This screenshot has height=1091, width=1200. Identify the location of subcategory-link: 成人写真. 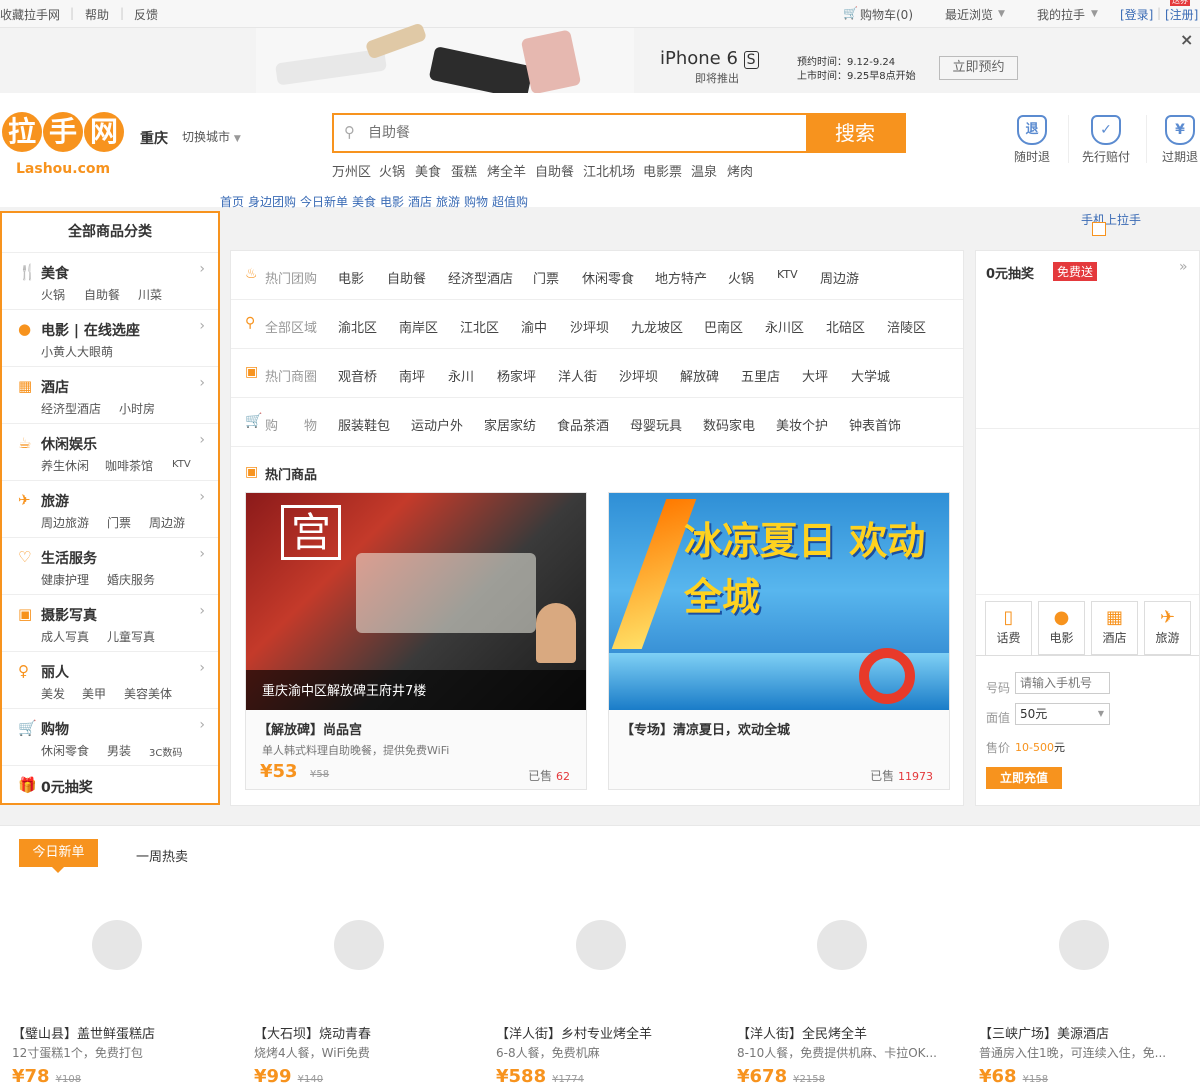
(65, 636).